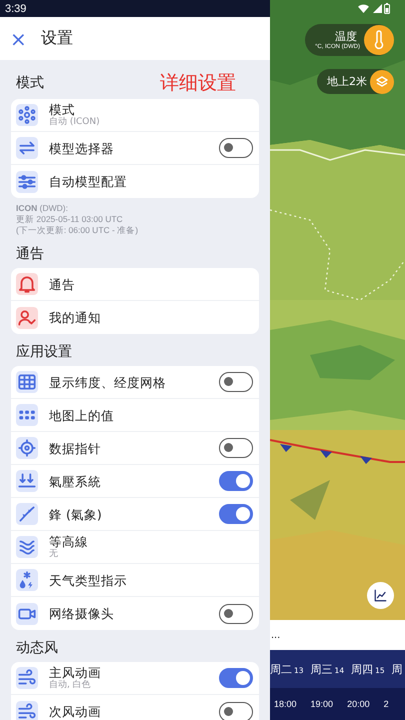 Image resolution: width=405 pixels, height=720 pixels. Describe the element at coordinates (135, 115) in the screenshot. I see `settings-row: 模式 自动 (ICON)` at that location.